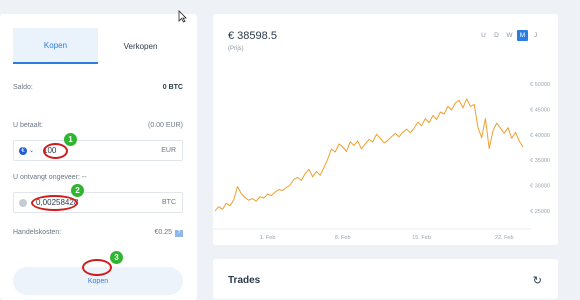 The height and width of the screenshot is (300, 580). Describe the element at coordinates (540, 161) in the screenshot. I see `y-tick-label: € 35000` at that location.